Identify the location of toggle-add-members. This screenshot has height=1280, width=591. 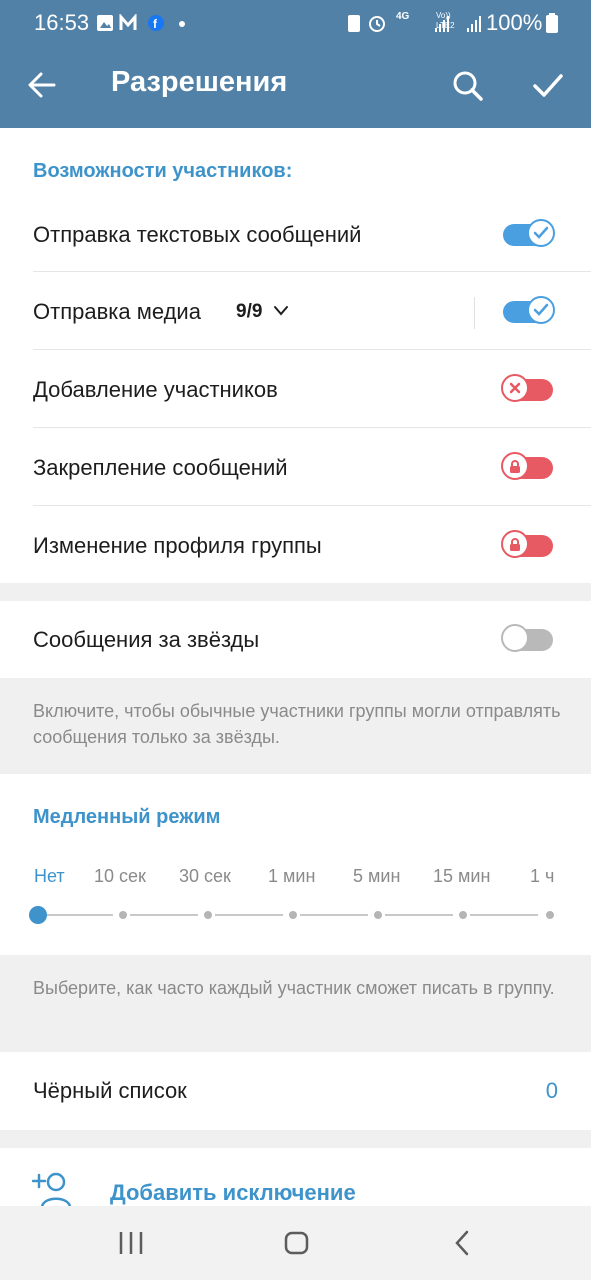
(527, 388).